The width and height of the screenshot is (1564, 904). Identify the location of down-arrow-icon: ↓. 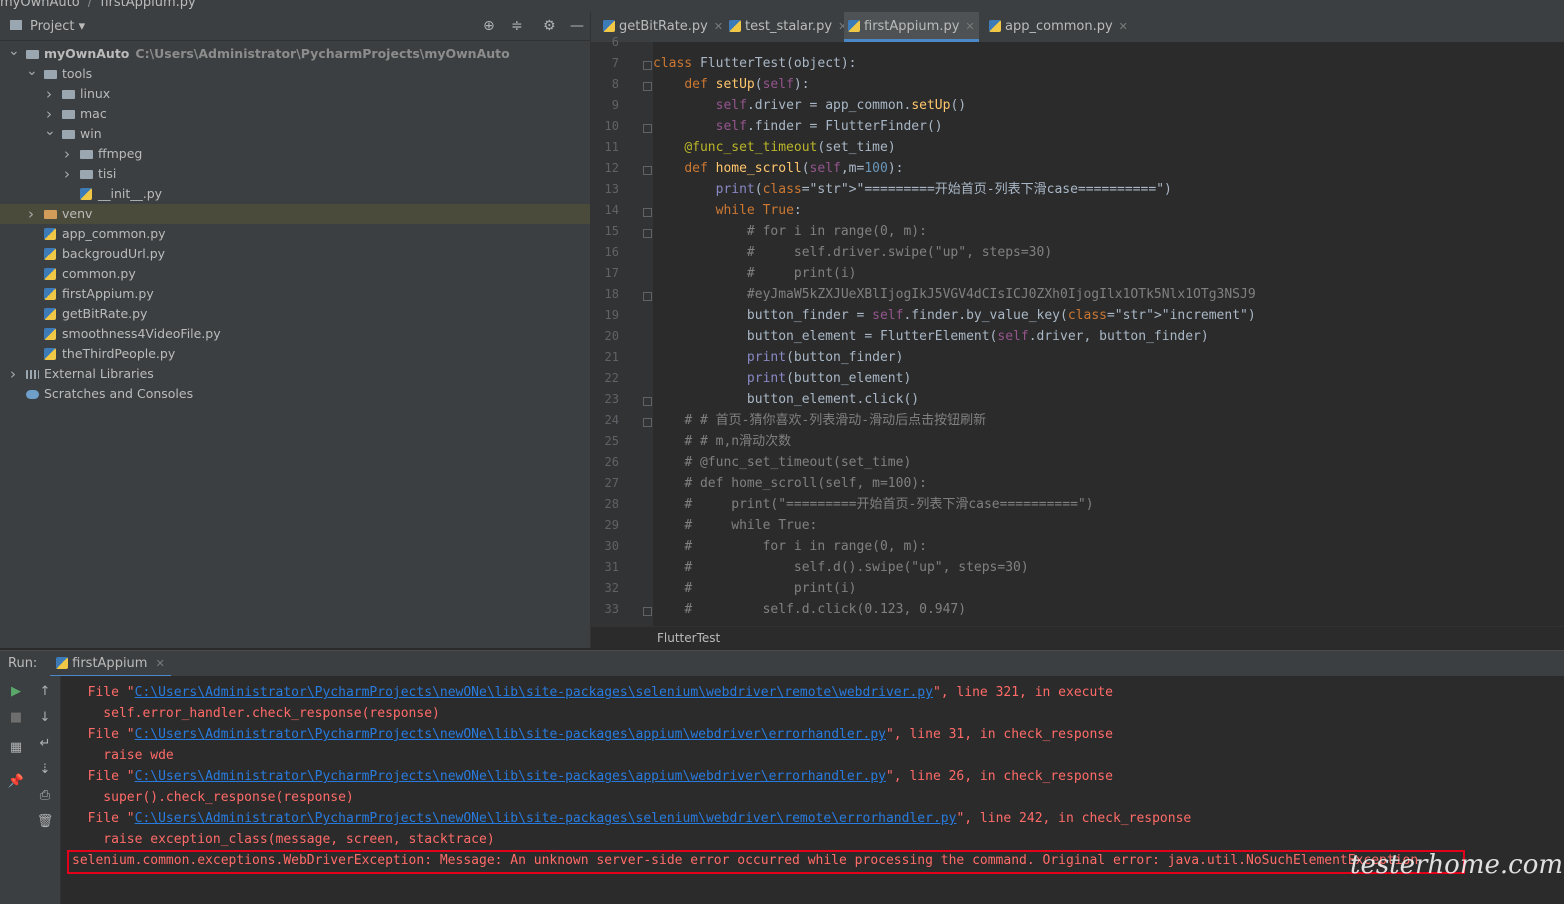
(45, 717).